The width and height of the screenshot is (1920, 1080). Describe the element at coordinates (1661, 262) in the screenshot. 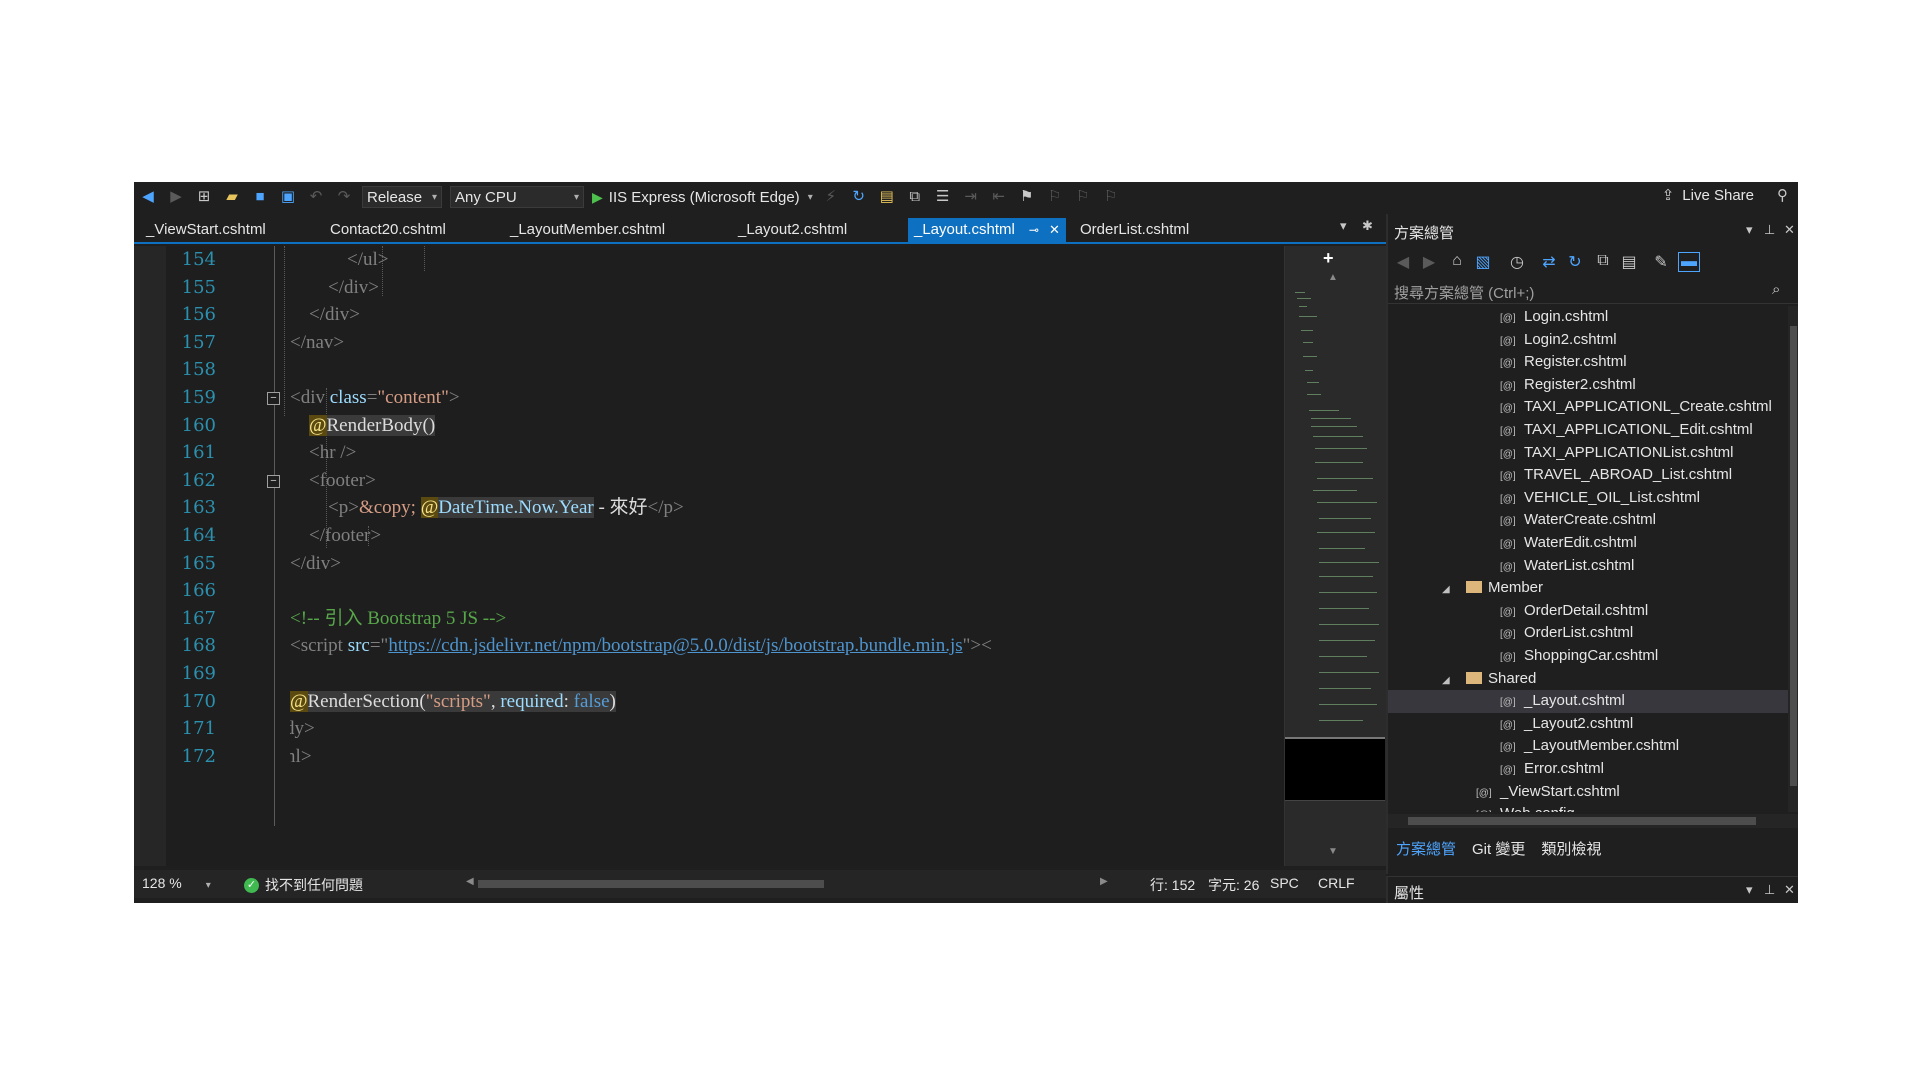

I see `wrench-icon: ✎` at that location.